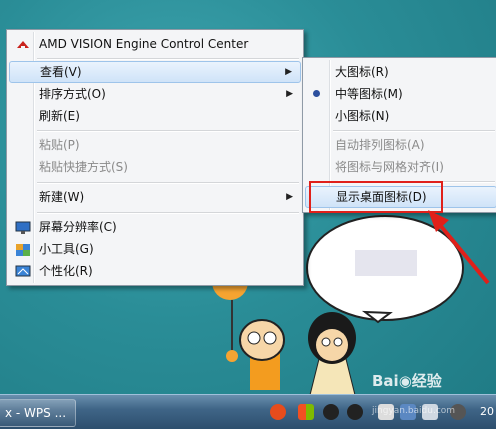  I want to click on menu-item-label: 查看(V), so click(61, 72).